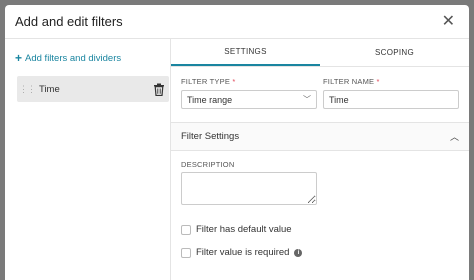 The image size is (474, 280). I want to click on description-textarea, so click(249, 188).